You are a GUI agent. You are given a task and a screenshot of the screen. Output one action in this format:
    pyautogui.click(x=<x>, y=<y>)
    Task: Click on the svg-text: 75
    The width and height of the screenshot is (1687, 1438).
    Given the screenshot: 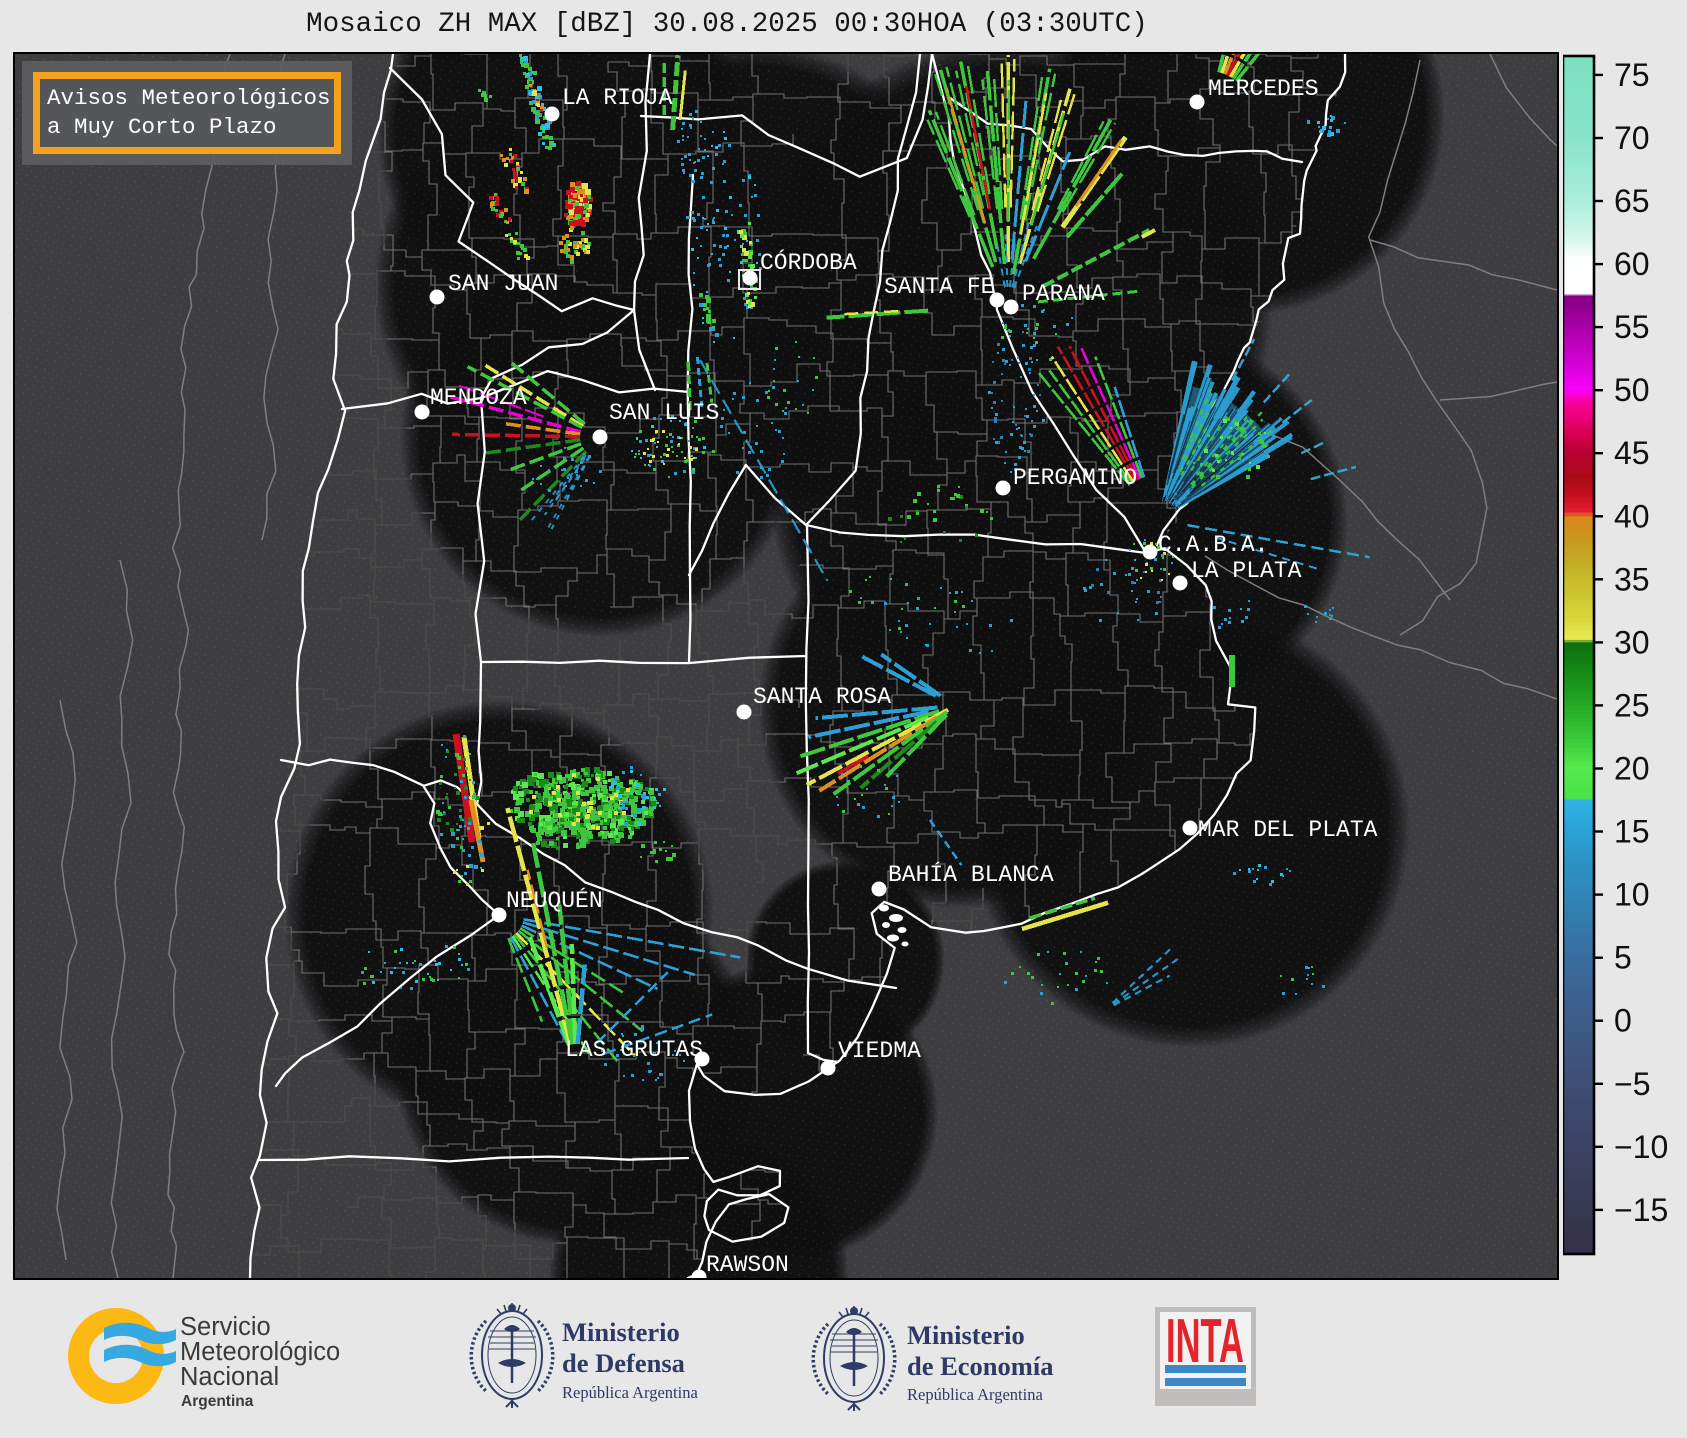 What is the action you would take?
    pyautogui.click(x=1632, y=75)
    